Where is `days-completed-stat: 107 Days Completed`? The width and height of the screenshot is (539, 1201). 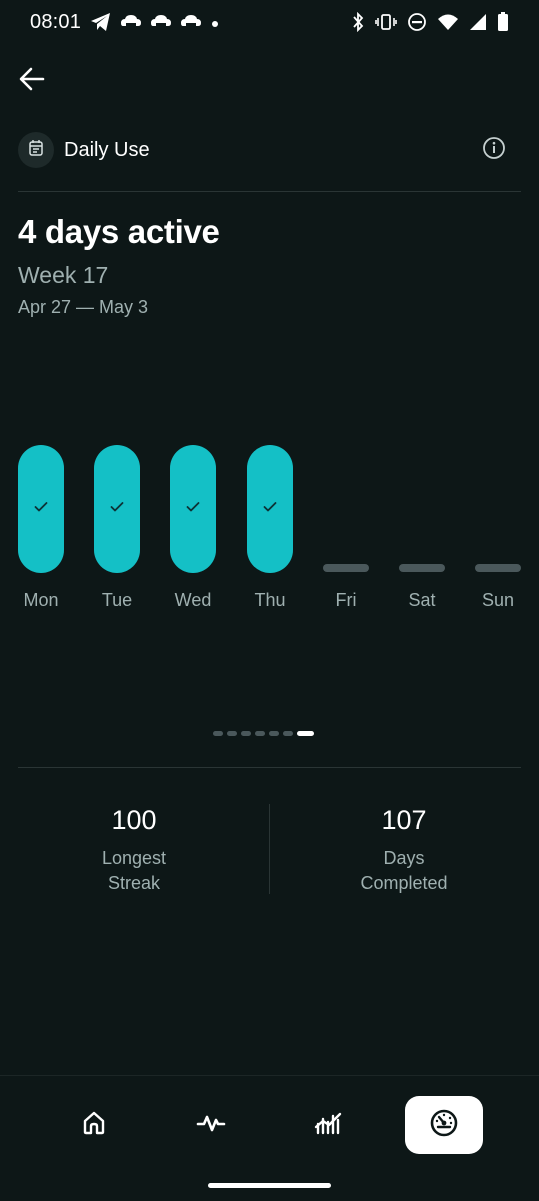
days-completed-stat: 107 Days Completed is located at coordinates (404, 849).